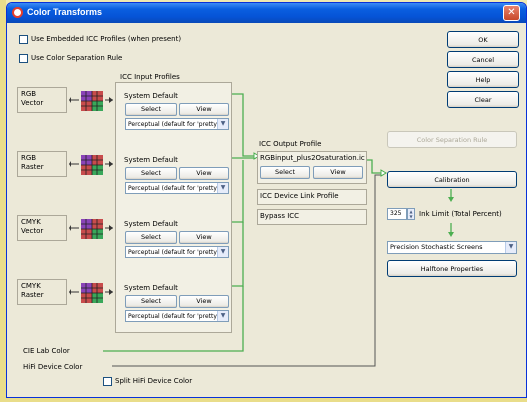 The width and height of the screenshot is (527, 402). I want to click on icc-output-header: ICC Output Profile, so click(290, 144).